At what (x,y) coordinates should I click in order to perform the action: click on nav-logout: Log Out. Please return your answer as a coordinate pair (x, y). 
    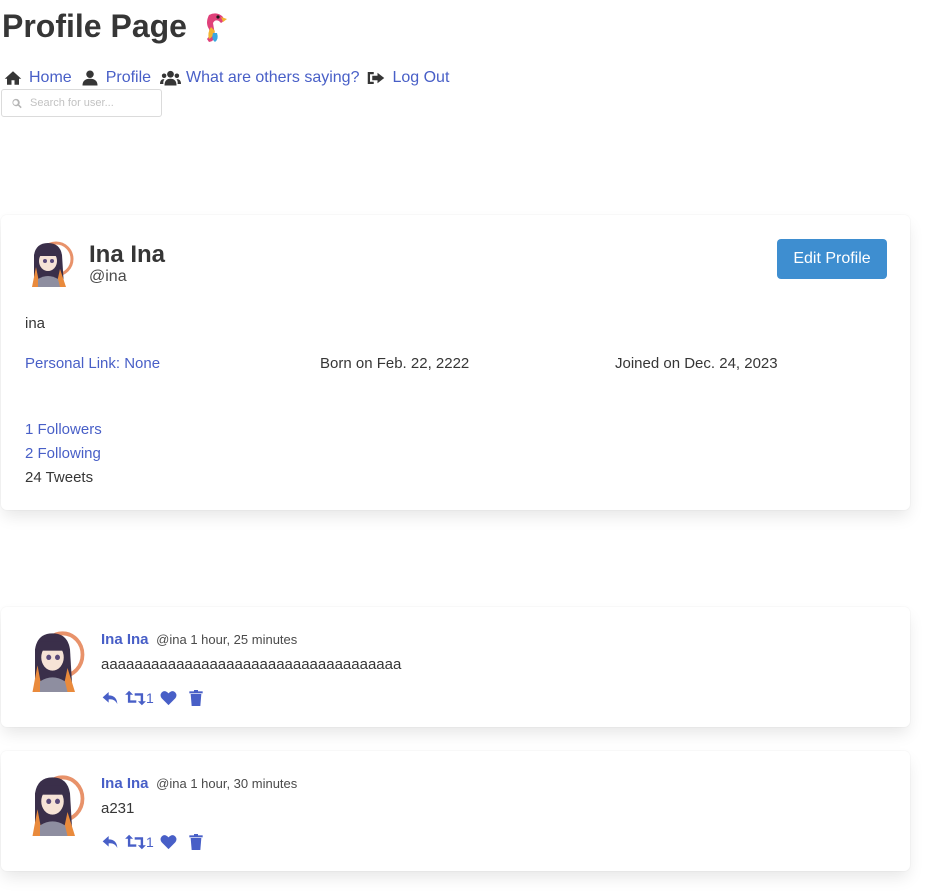
    Looking at the image, I should click on (408, 78).